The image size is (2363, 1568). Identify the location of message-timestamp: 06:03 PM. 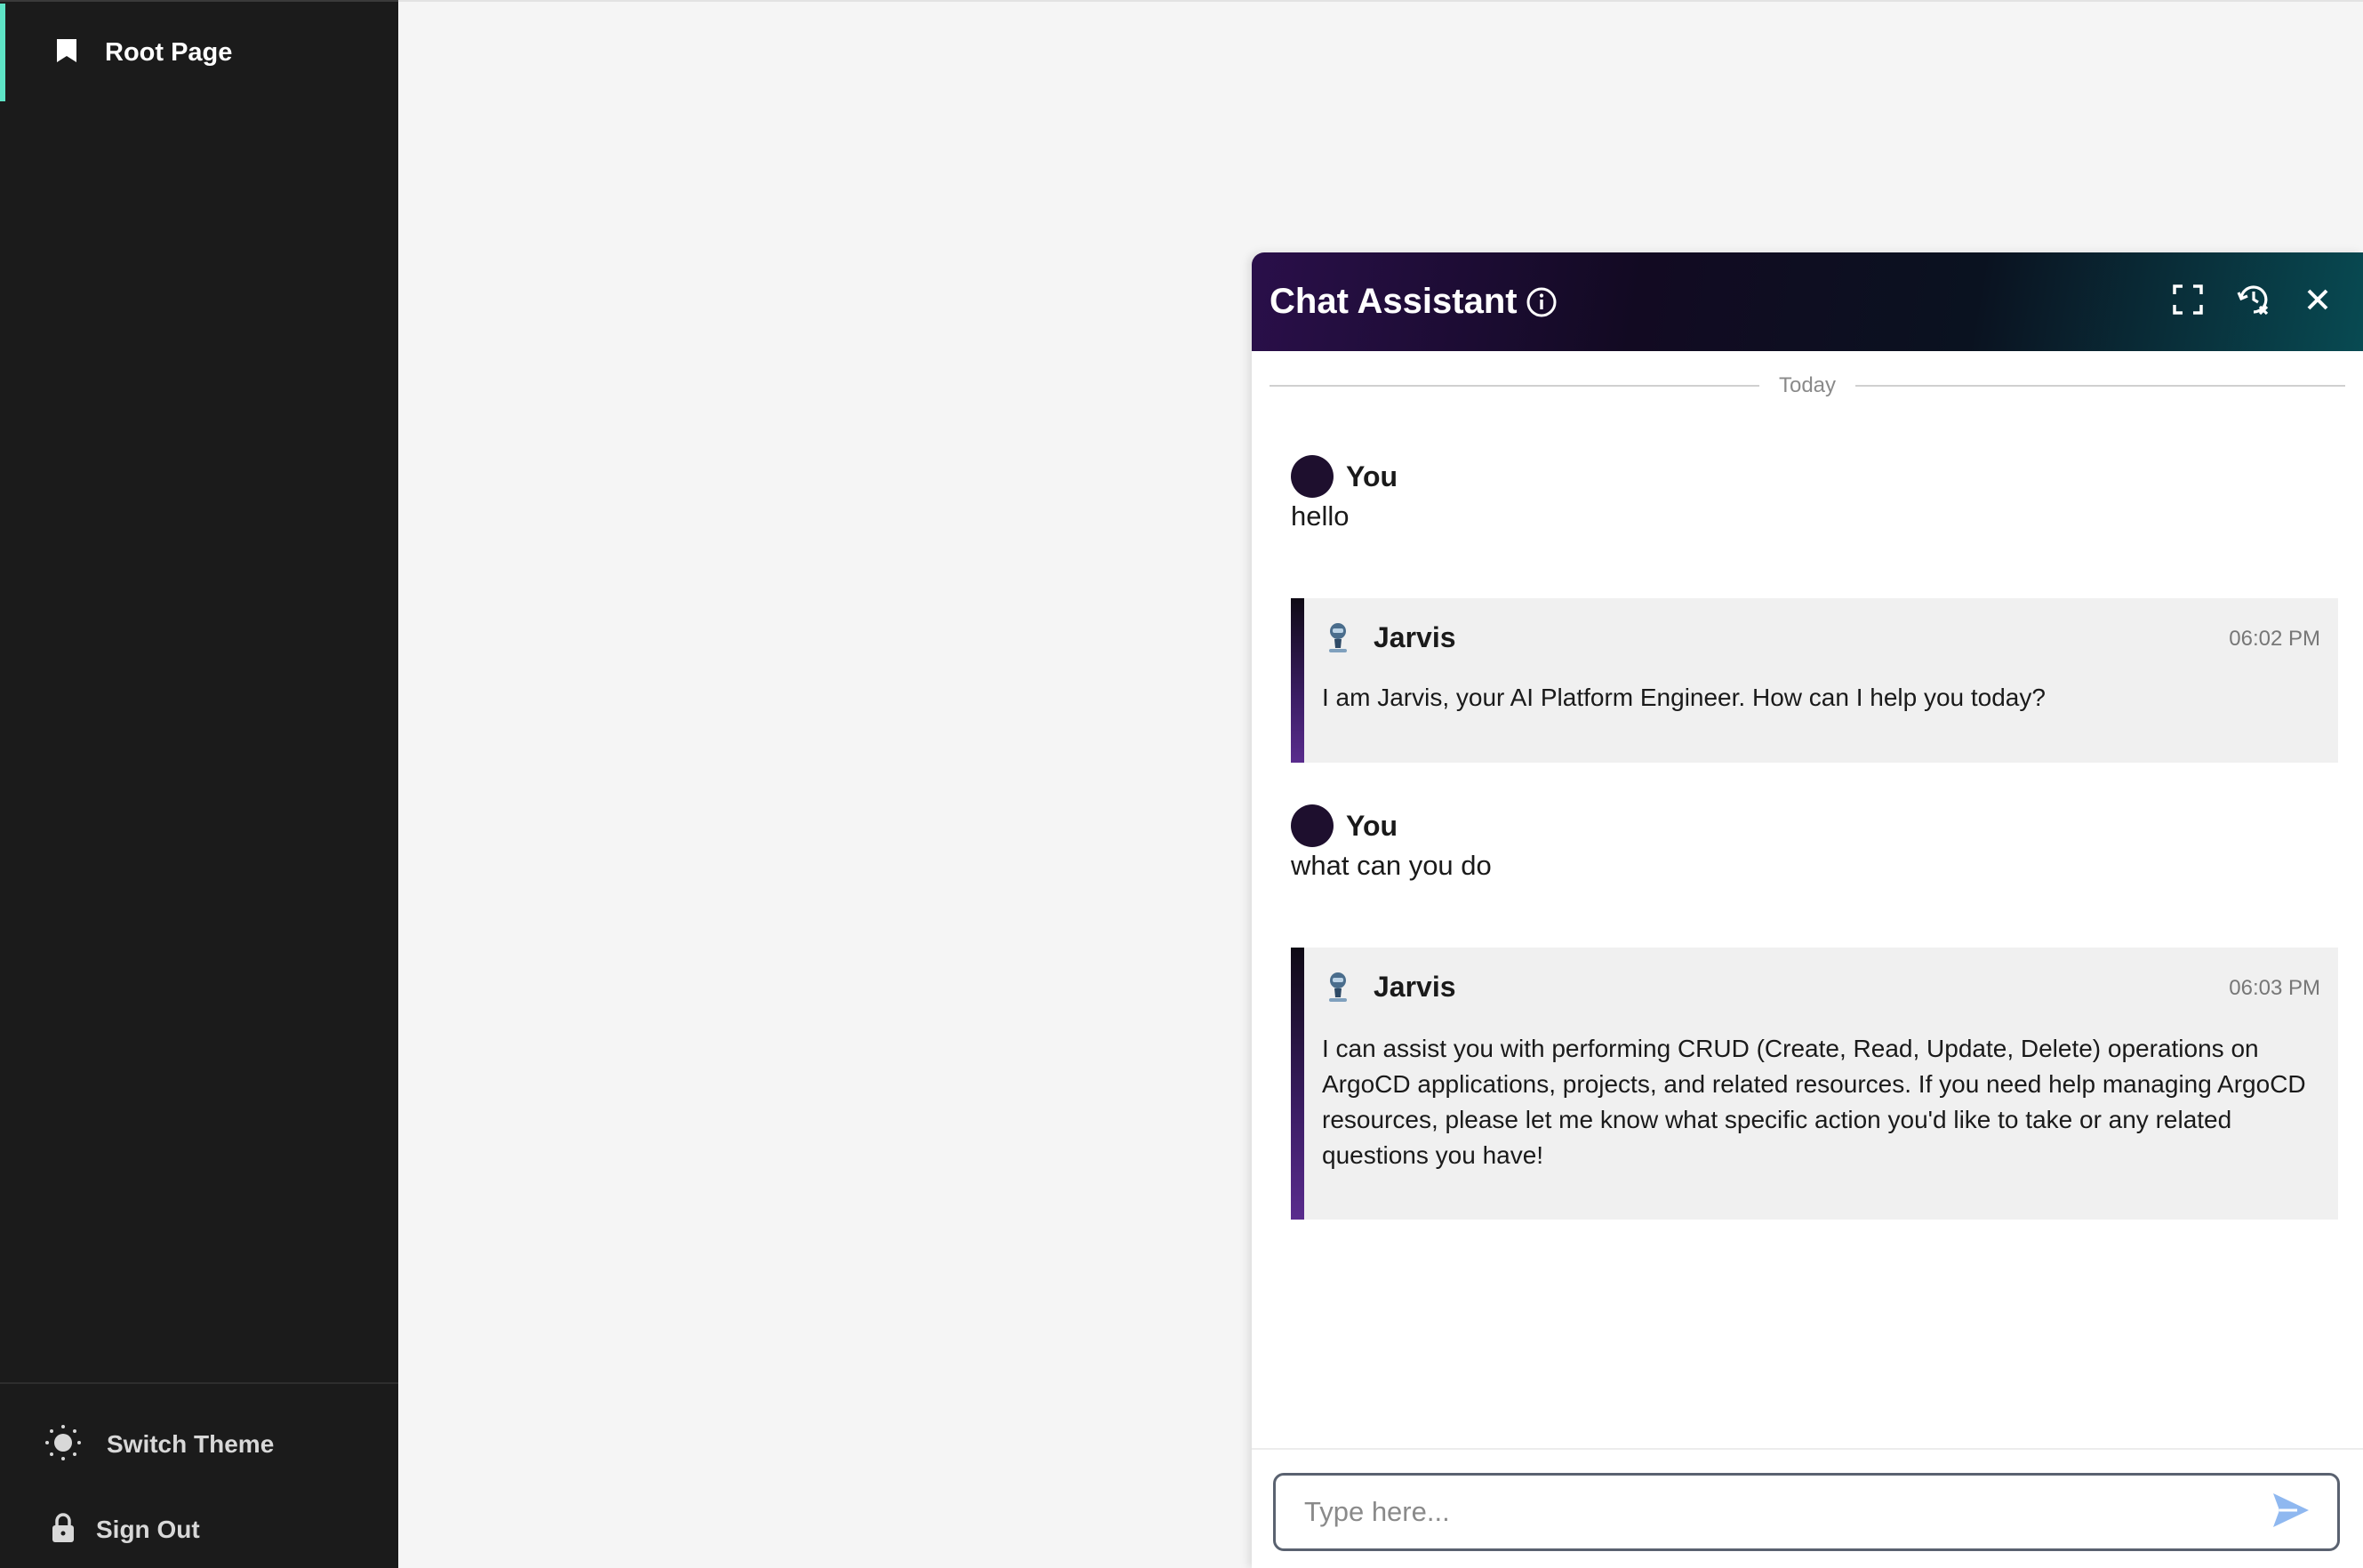
(2274, 988).